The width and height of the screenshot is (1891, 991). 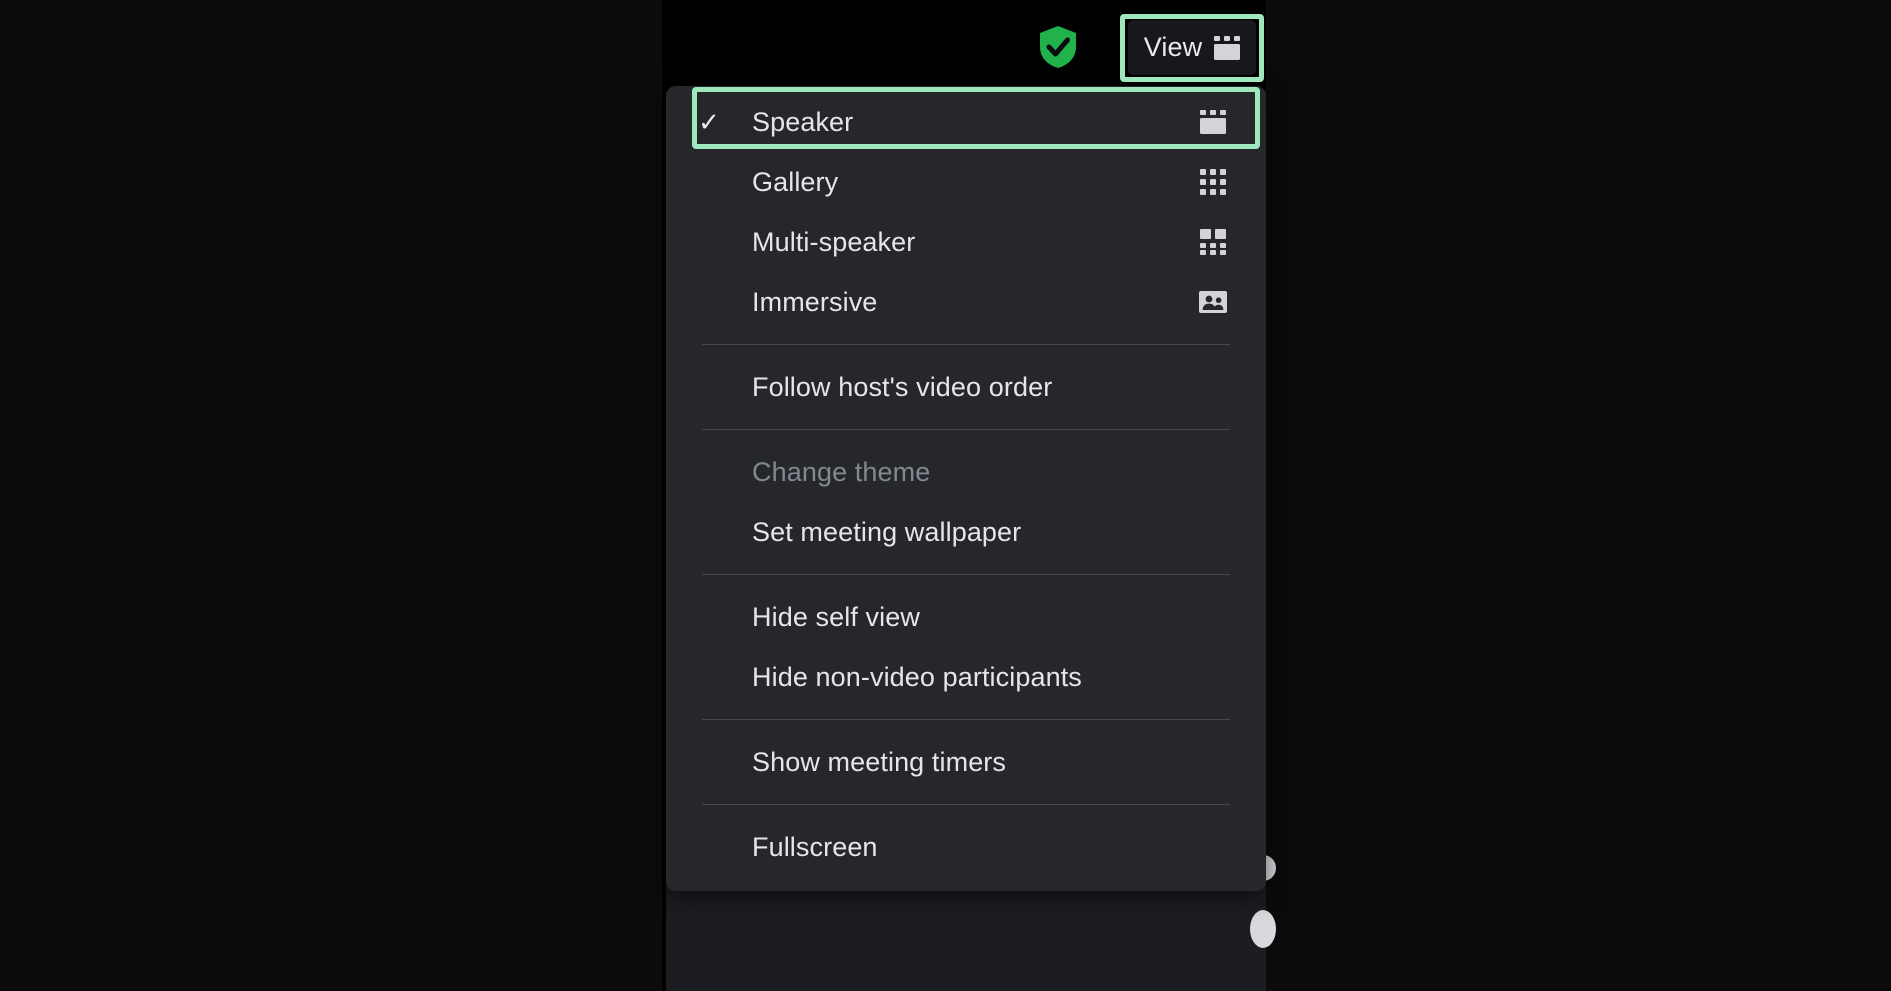 What do you see at coordinates (879, 761) in the screenshot?
I see `menu-item-label: Show meeting timers` at bounding box center [879, 761].